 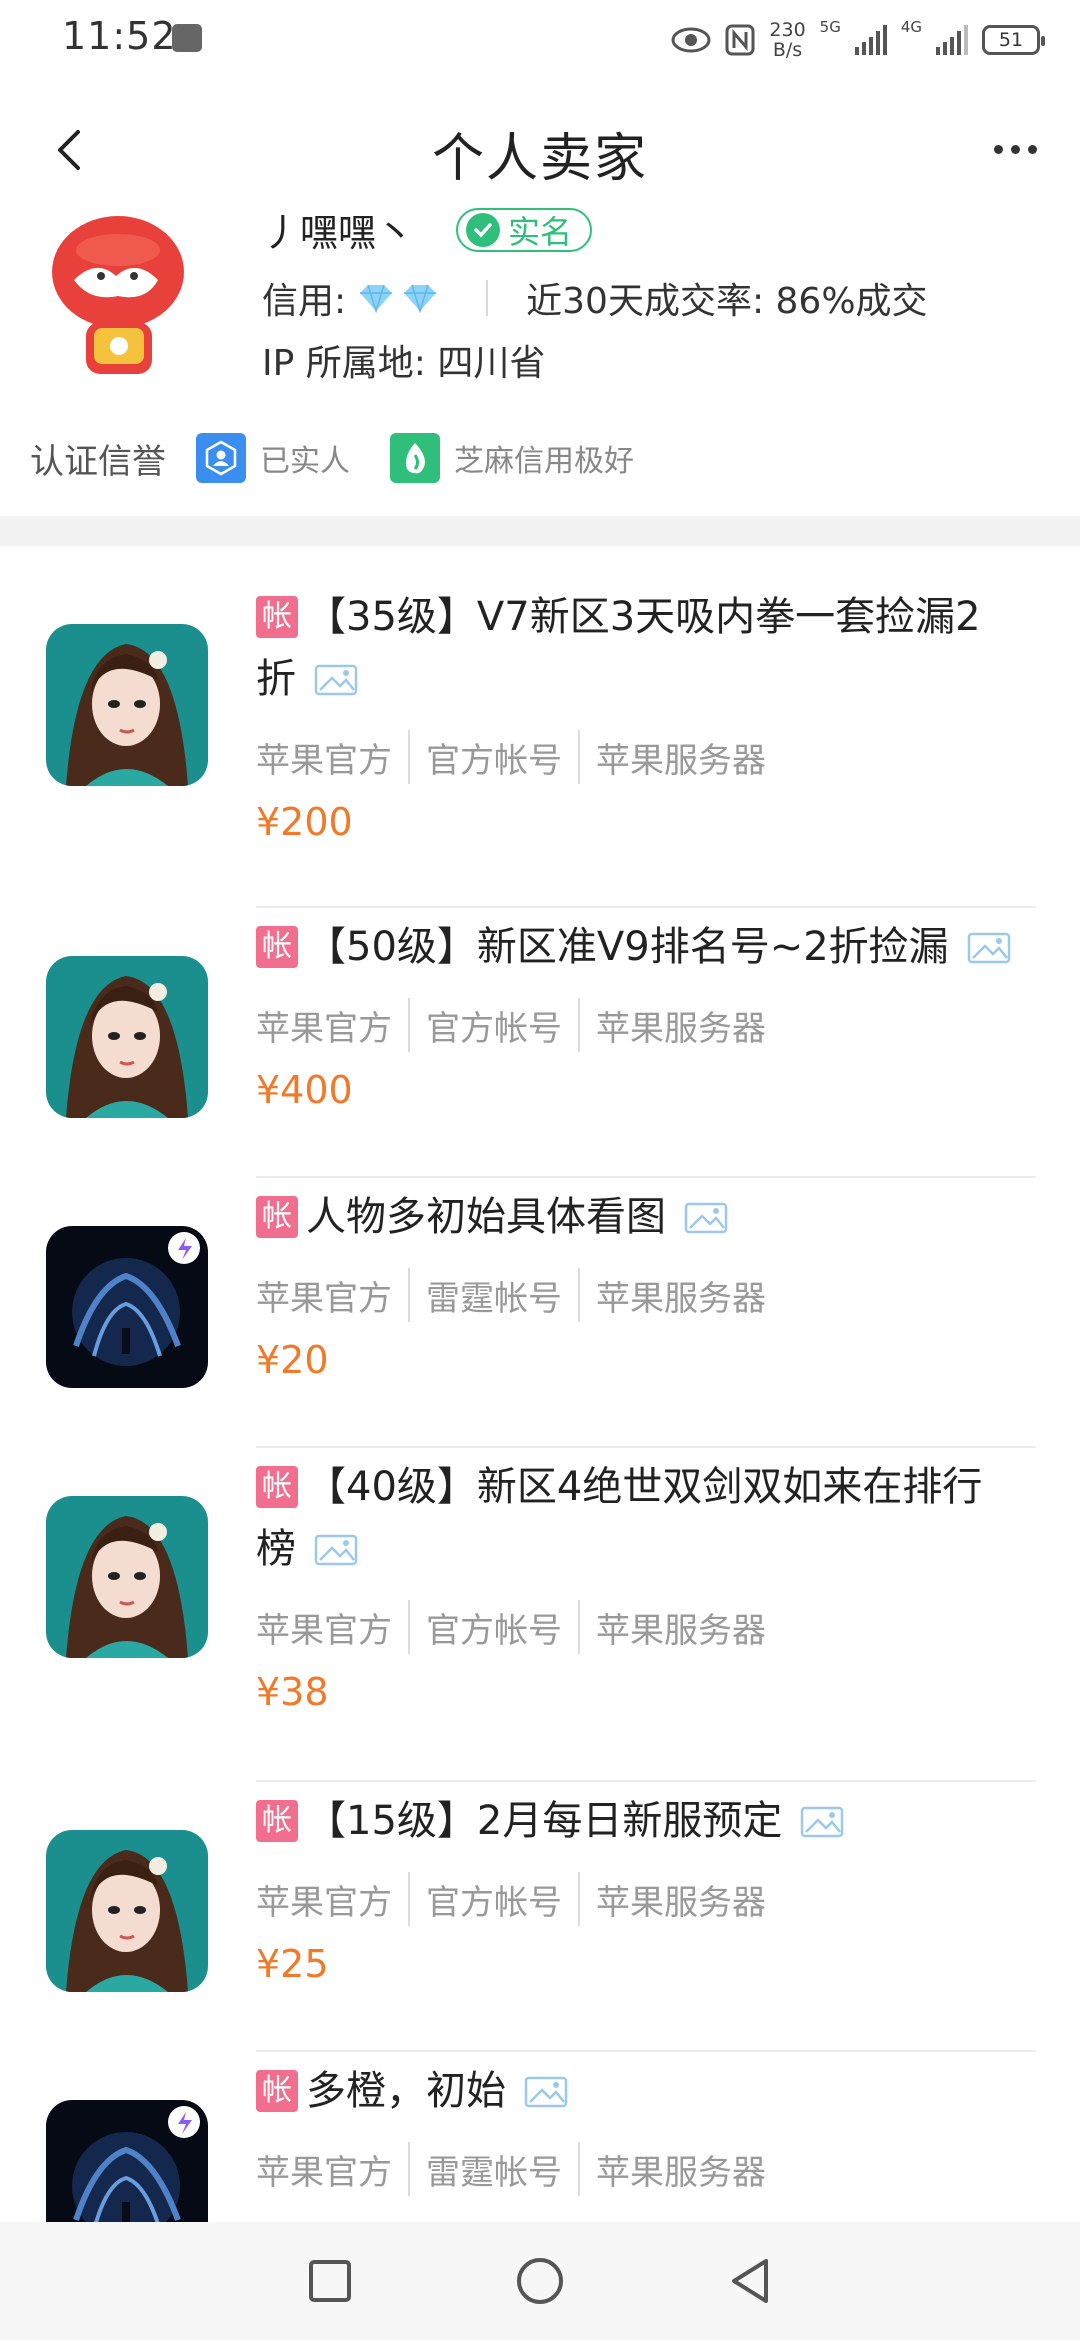 I want to click on seller-avatar, so click(x=121, y=295).